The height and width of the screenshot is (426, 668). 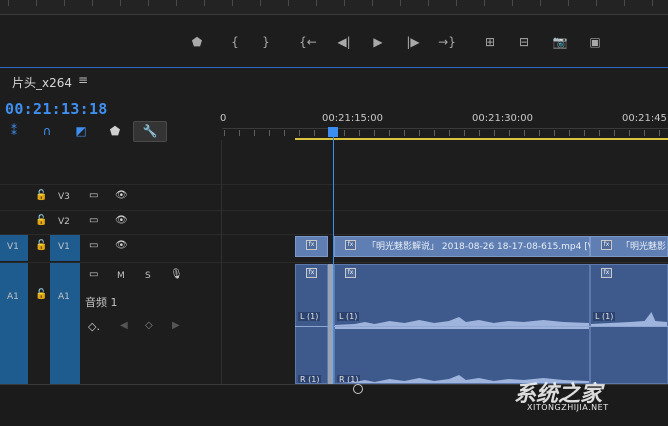 I want to click on track-label-v3: V3, so click(x=64, y=197).